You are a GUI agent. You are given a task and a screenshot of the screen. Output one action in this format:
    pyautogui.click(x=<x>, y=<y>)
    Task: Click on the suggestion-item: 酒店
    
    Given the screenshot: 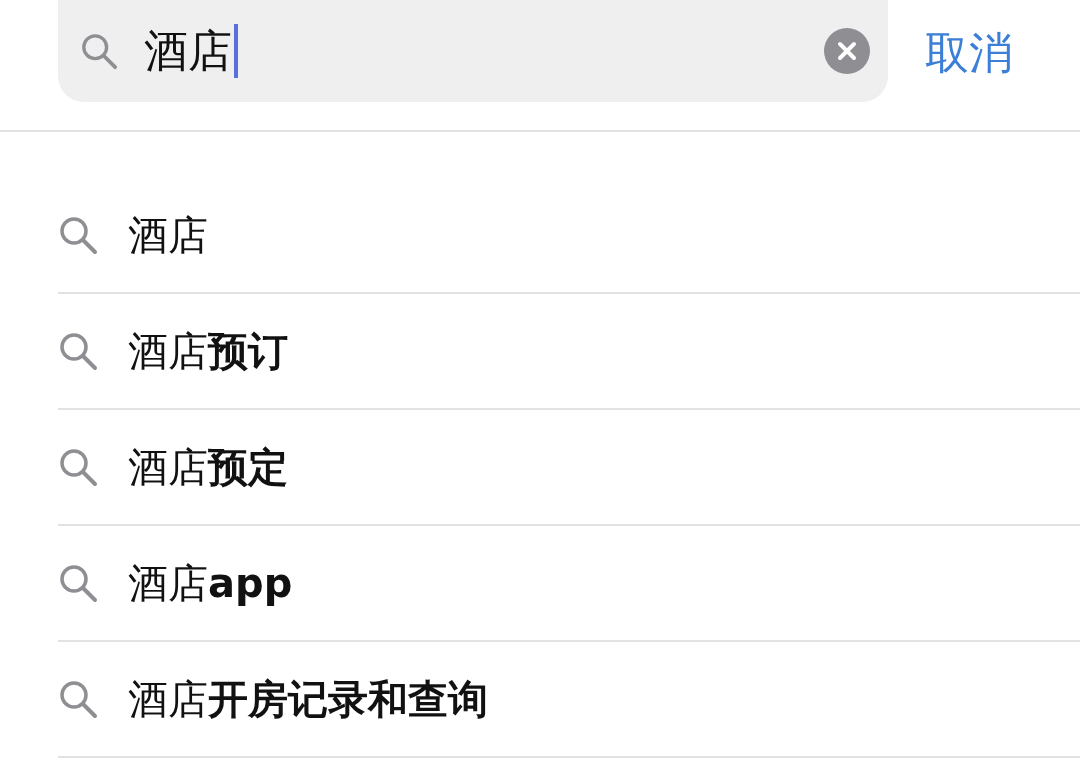 What is the action you would take?
    pyautogui.click(x=569, y=236)
    